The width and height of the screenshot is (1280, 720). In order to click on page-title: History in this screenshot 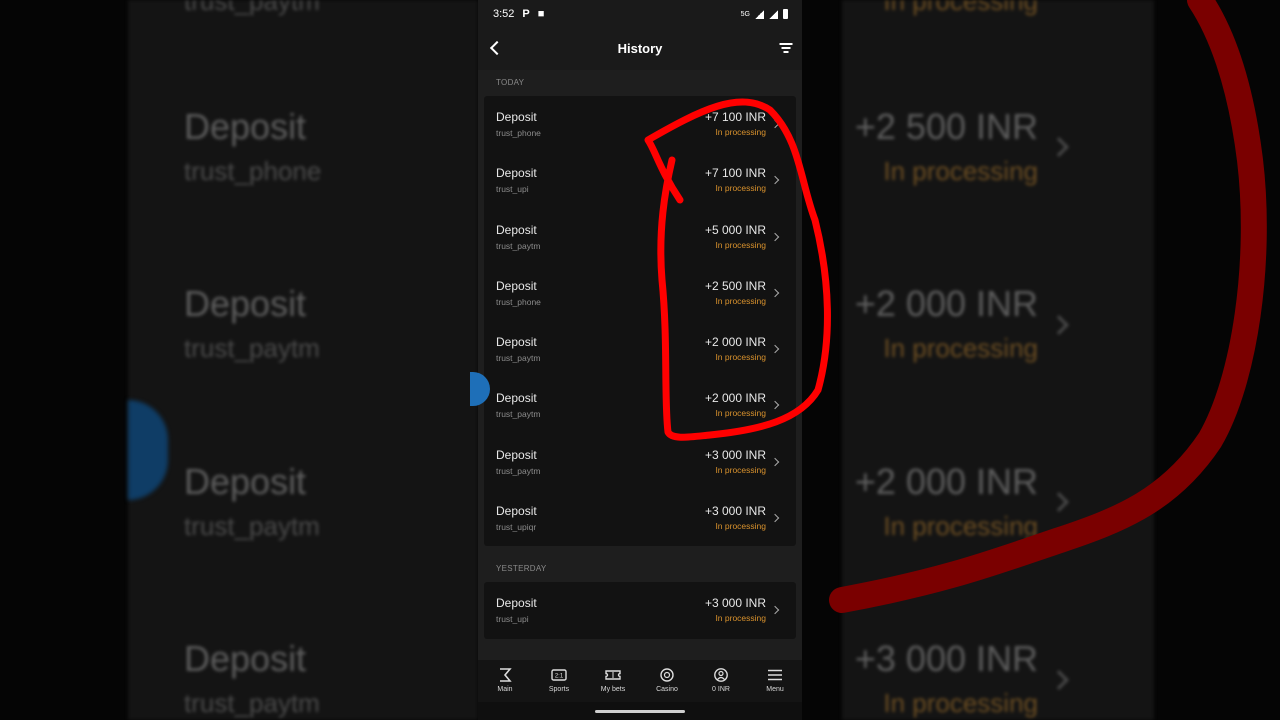, I will do `click(640, 48)`.